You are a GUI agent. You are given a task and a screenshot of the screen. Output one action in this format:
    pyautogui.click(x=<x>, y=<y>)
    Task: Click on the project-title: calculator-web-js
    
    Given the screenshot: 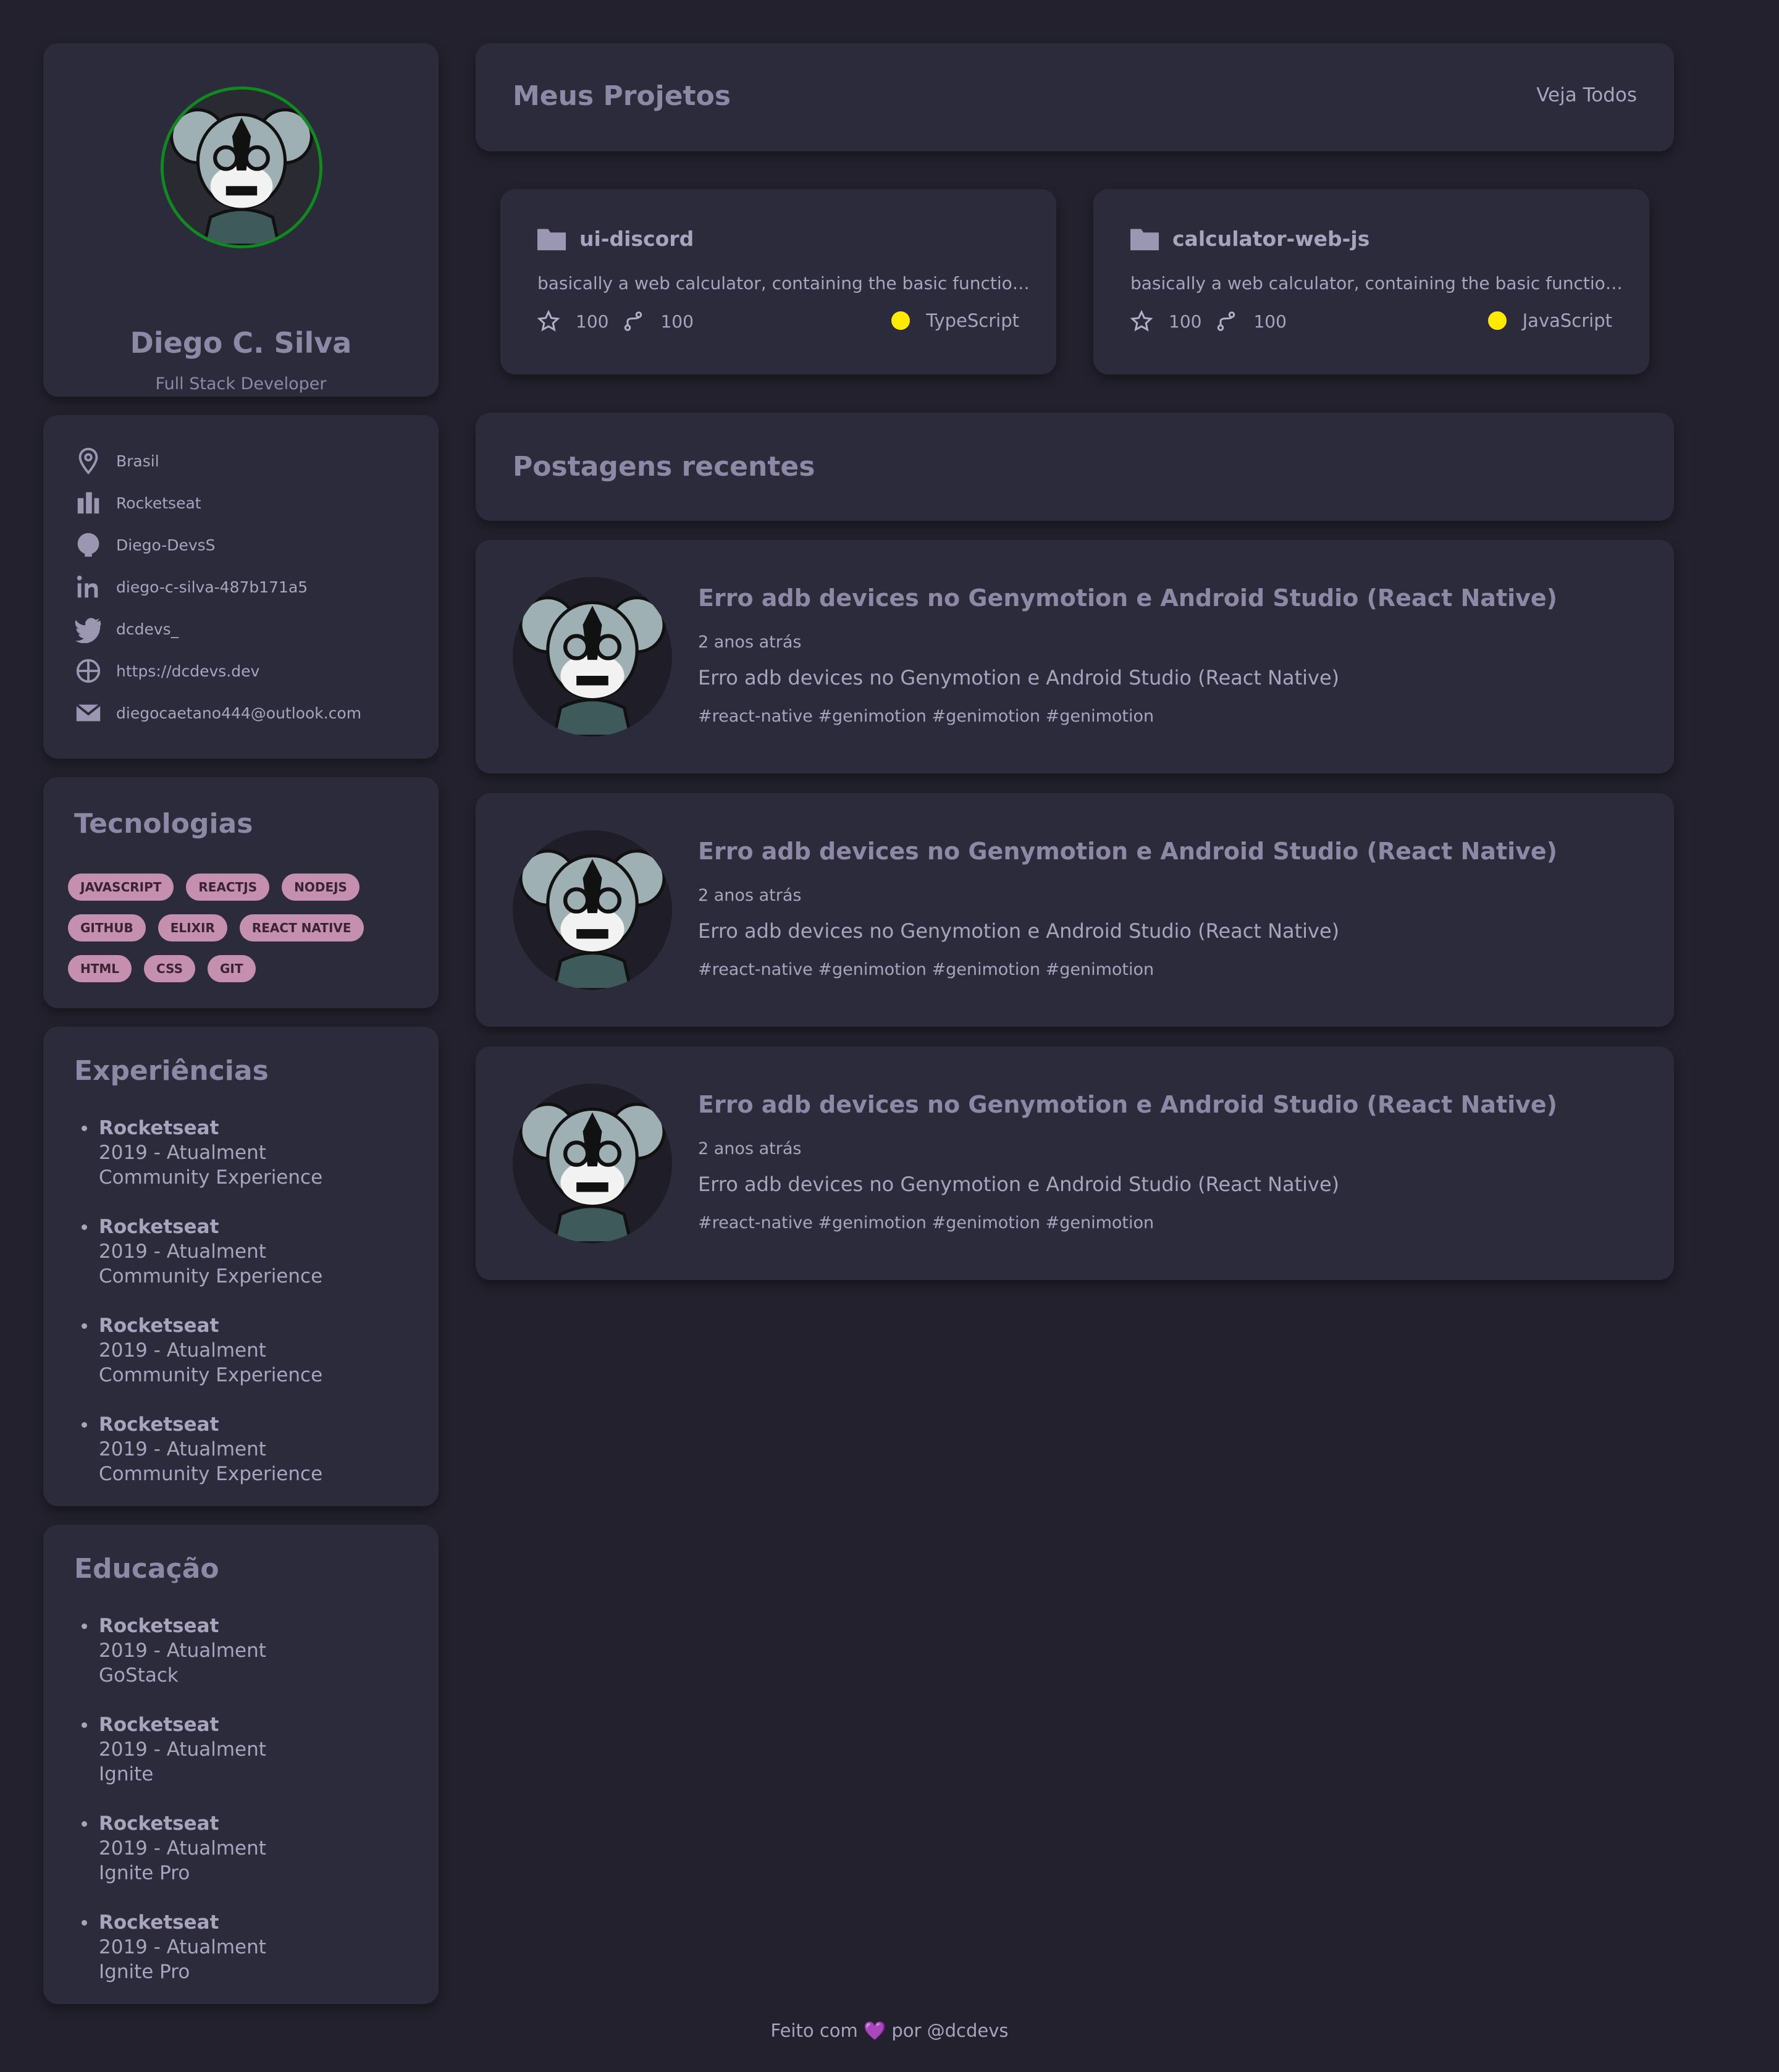 What is the action you would take?
    pyautogui.click(x=1249, y=238)
    